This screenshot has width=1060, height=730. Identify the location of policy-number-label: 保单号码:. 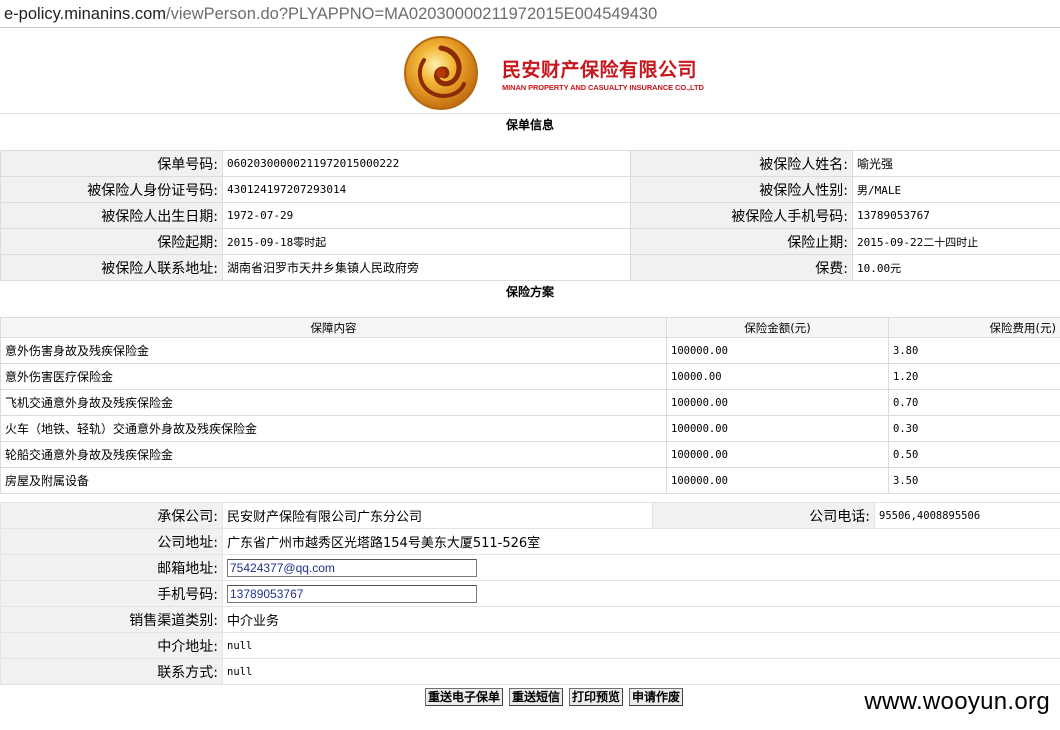
(111, 163).